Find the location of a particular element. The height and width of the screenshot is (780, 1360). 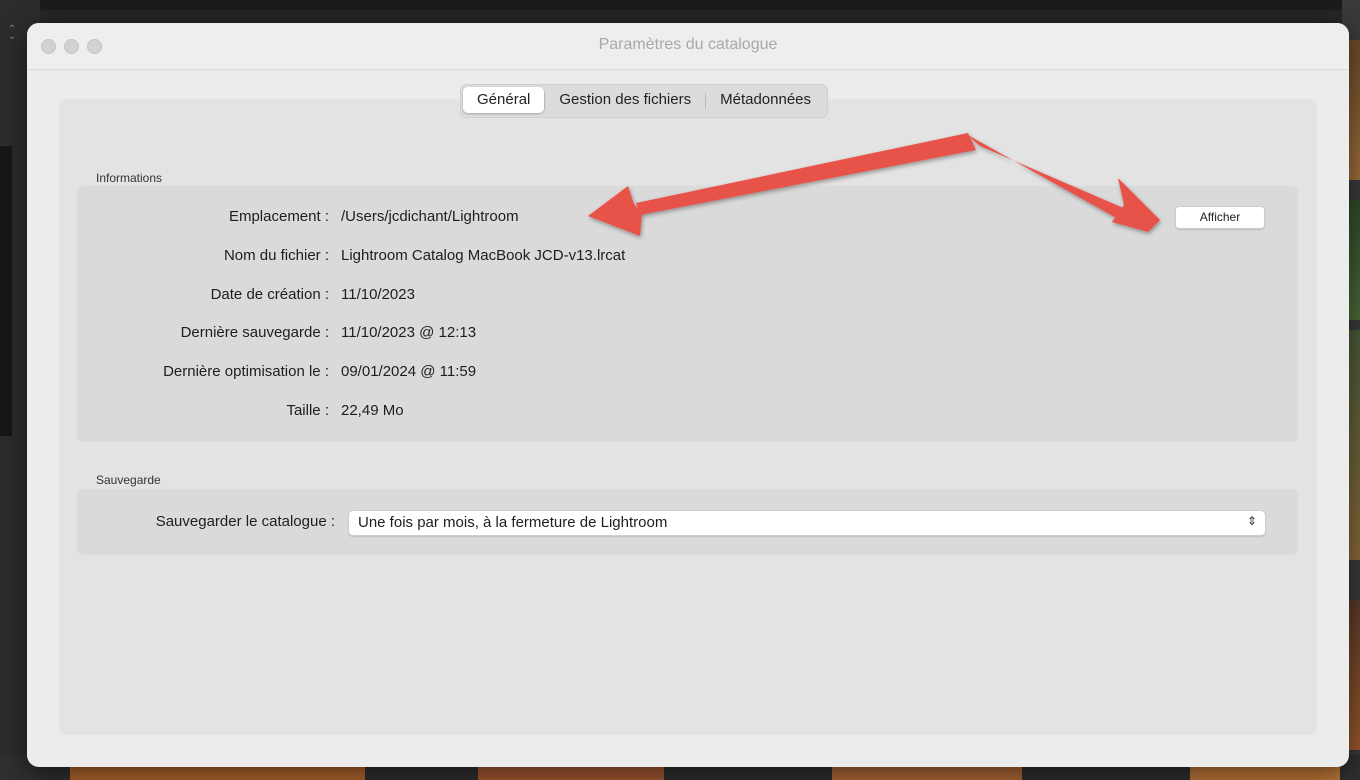

annotation-arrowhead-right is located at coordinates (1136, 205).